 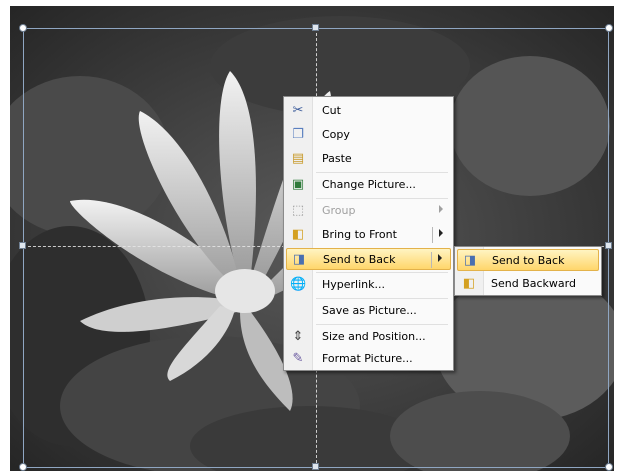 I want to click on resize-handle-top-right, so click(x=609, y=28).